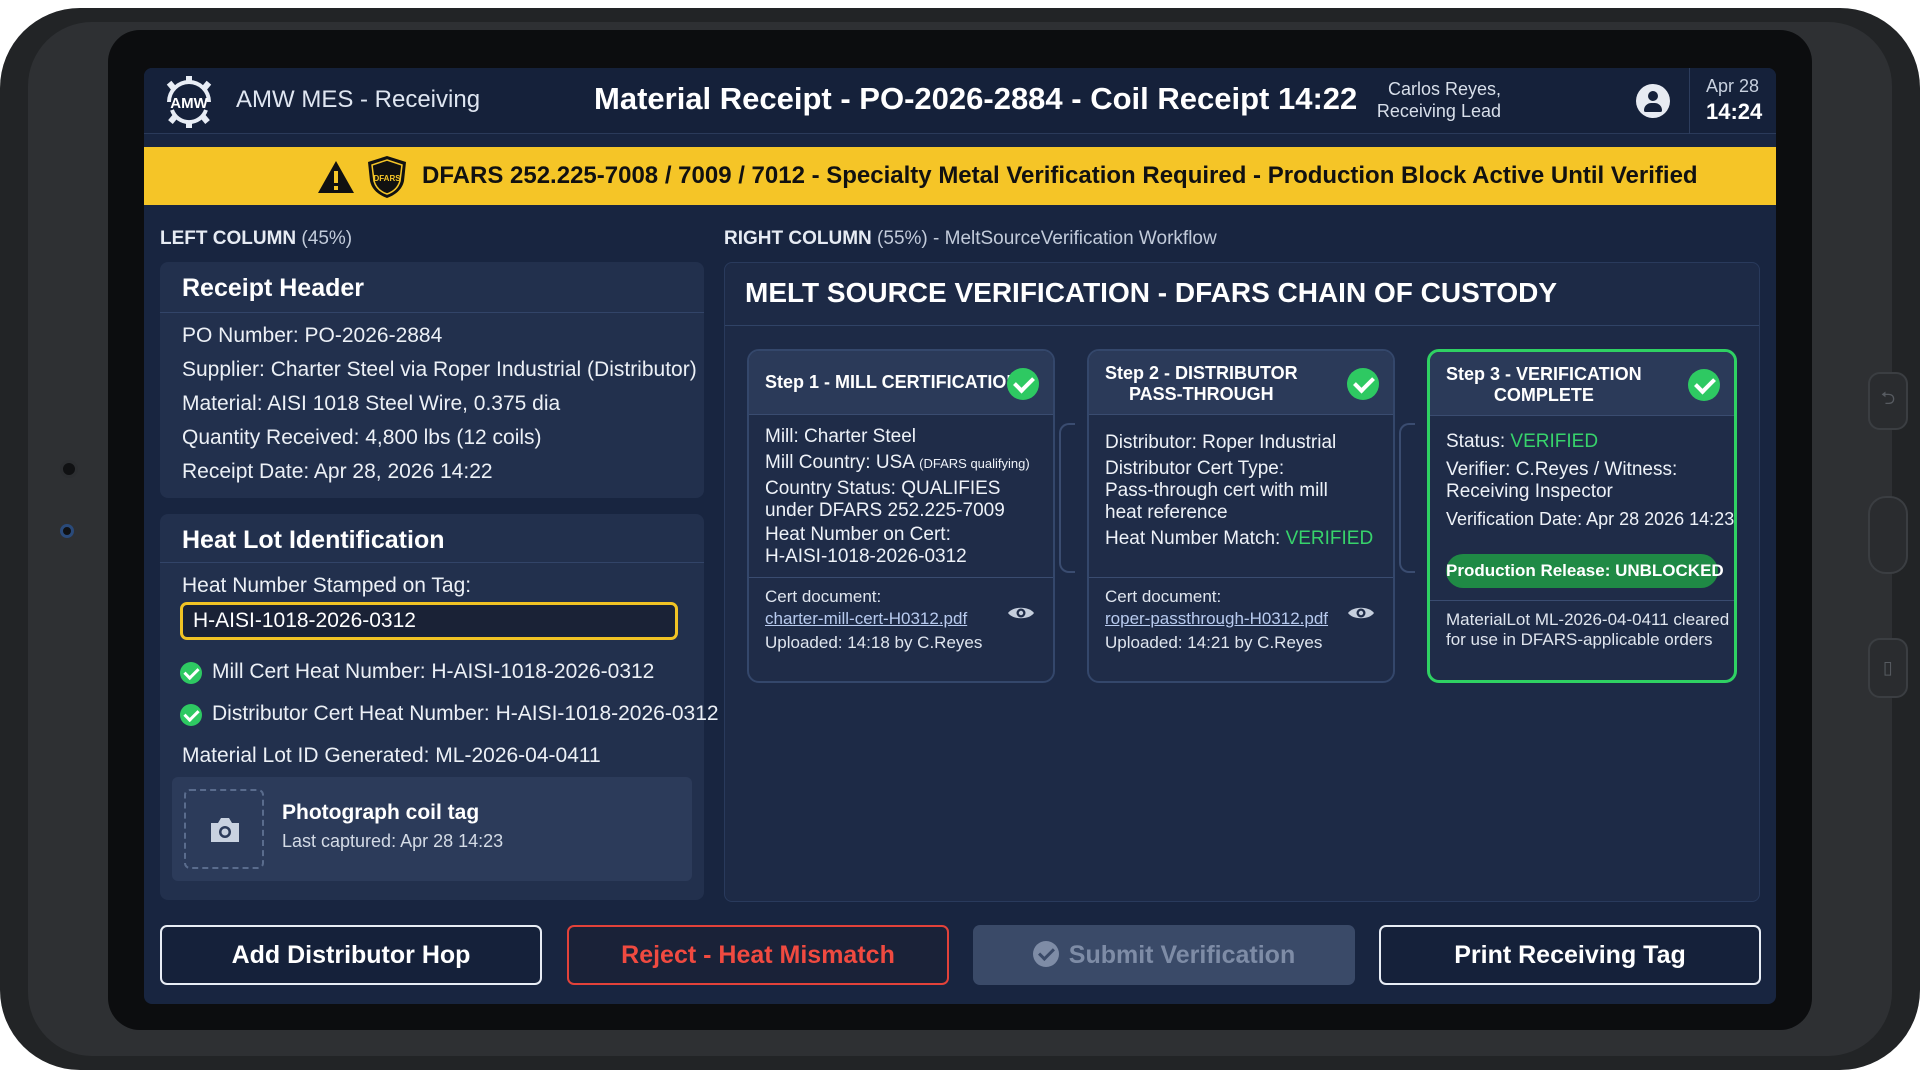 This screenshot has height=1072, width=1920. I want to click on warning-triangle-icon, so click(336, 177).